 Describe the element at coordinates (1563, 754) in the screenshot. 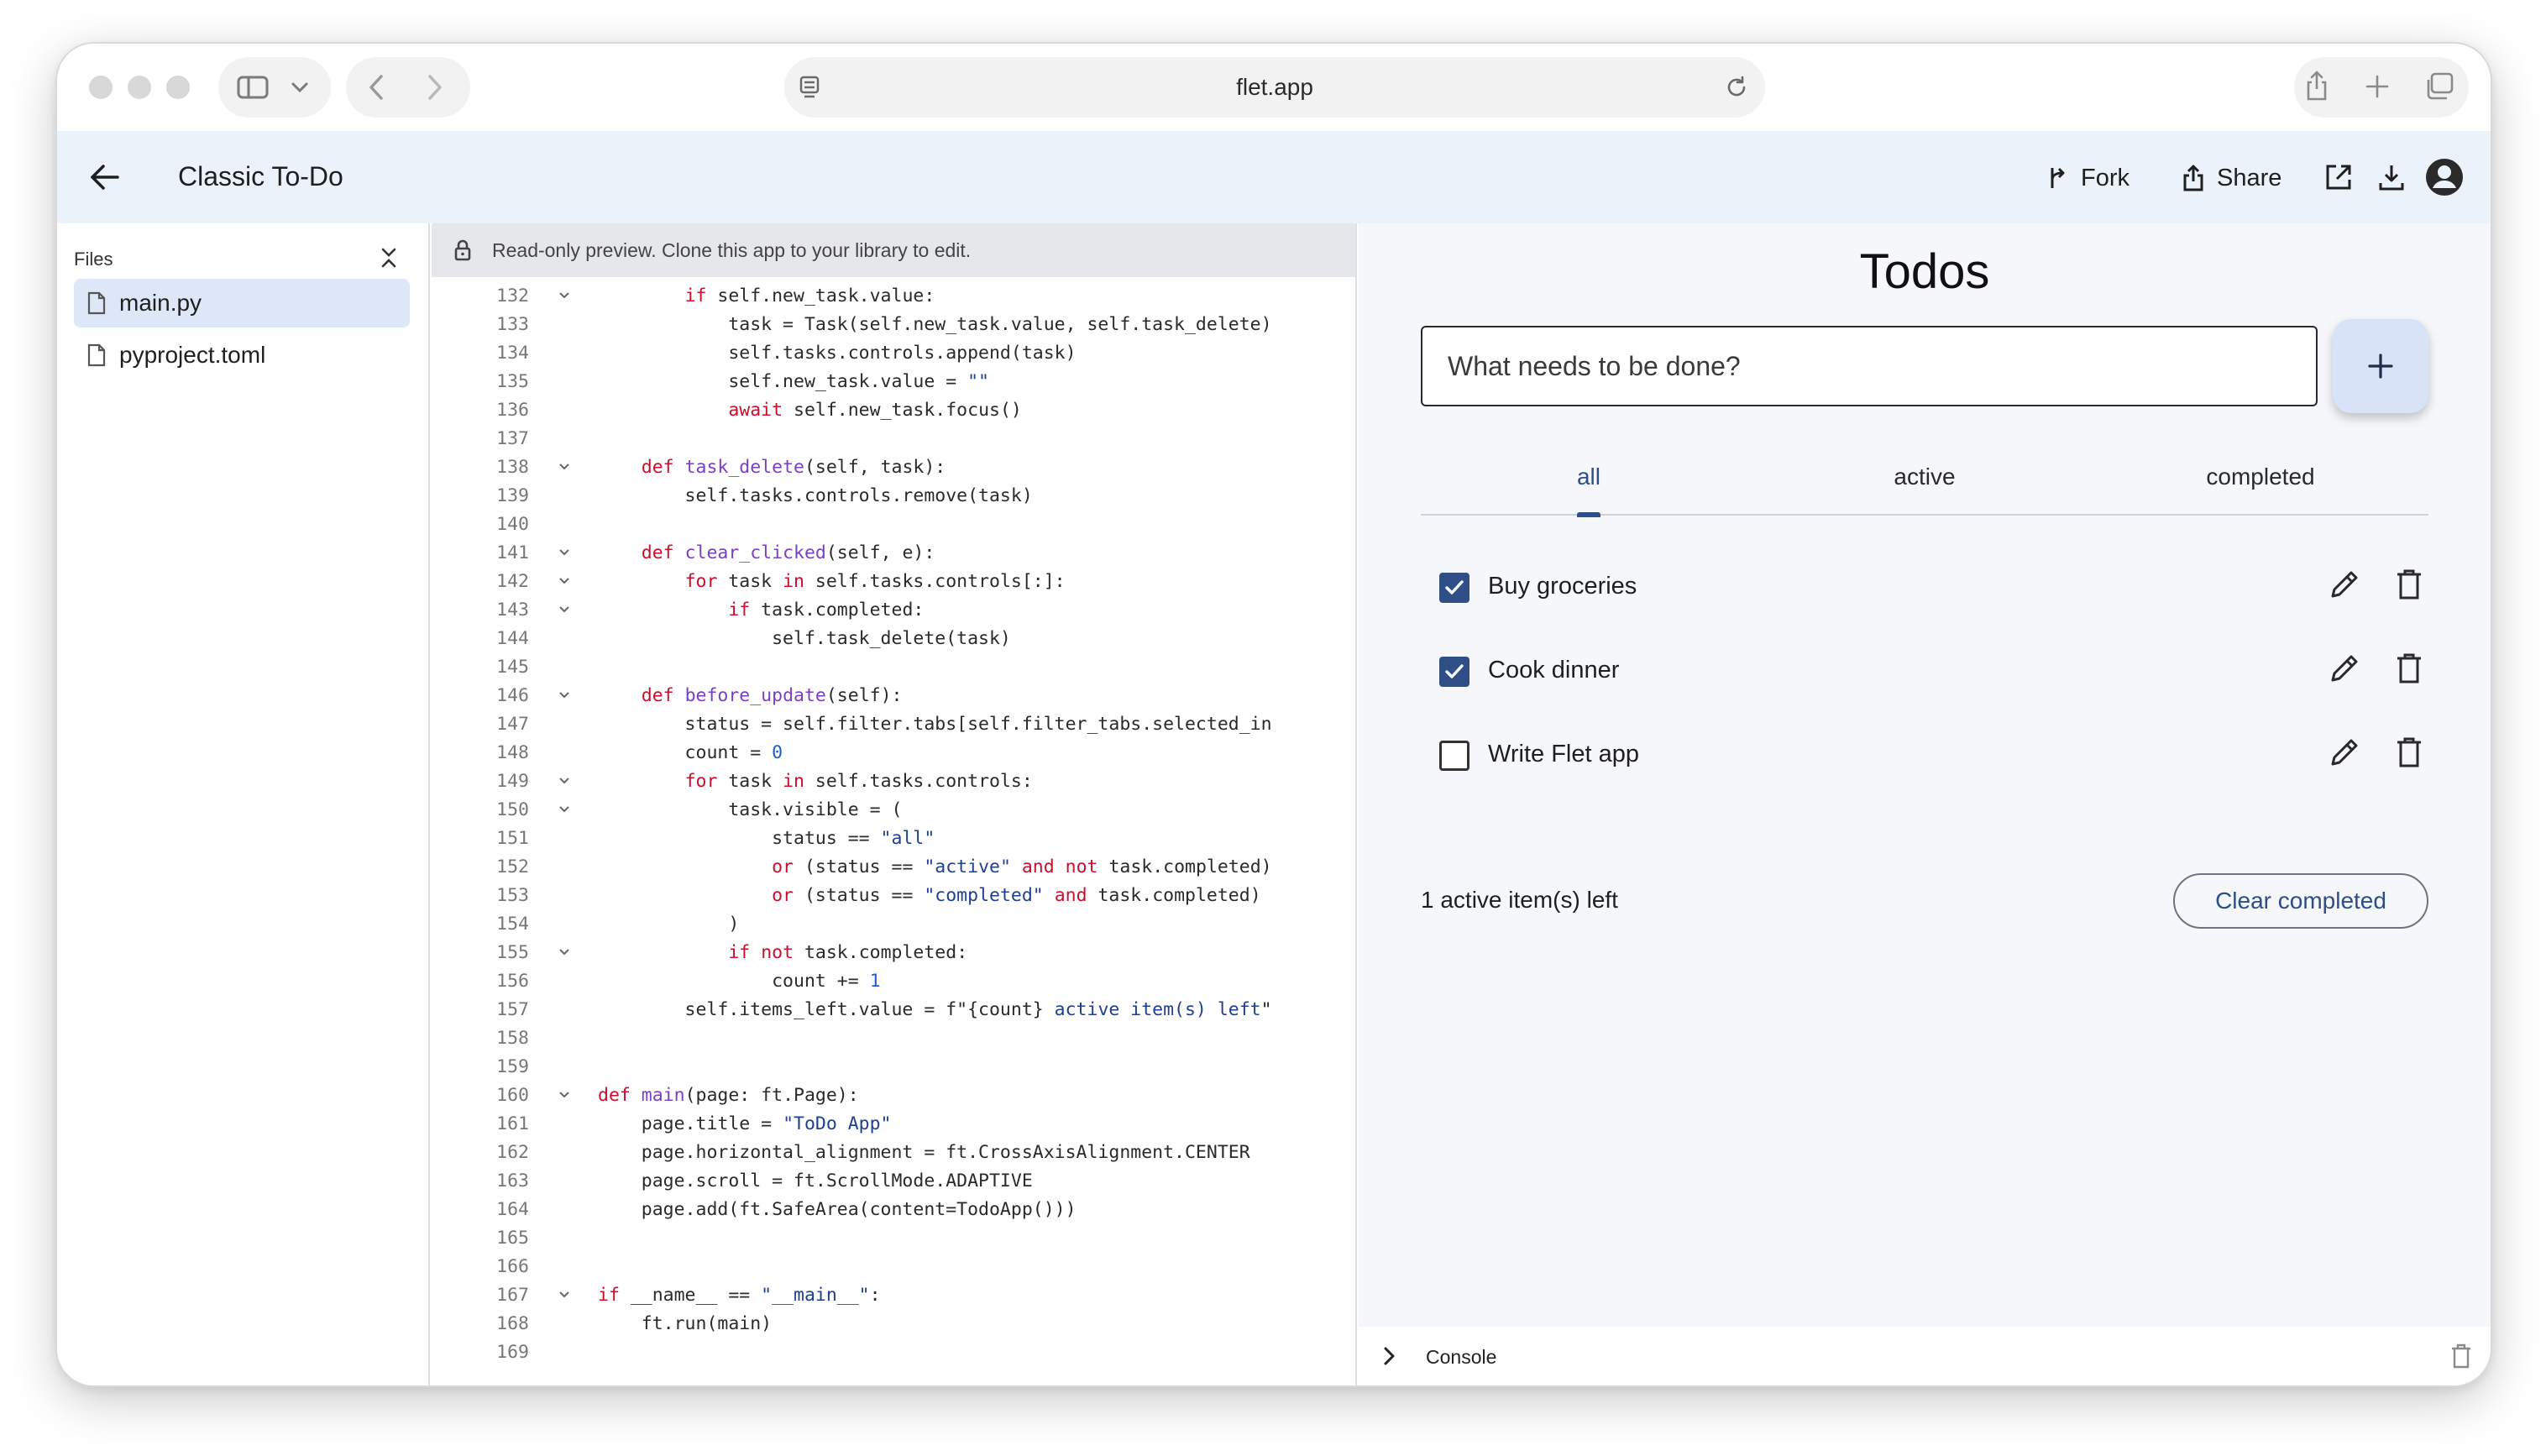

I see `todo-label: Write Flet app` at that location.